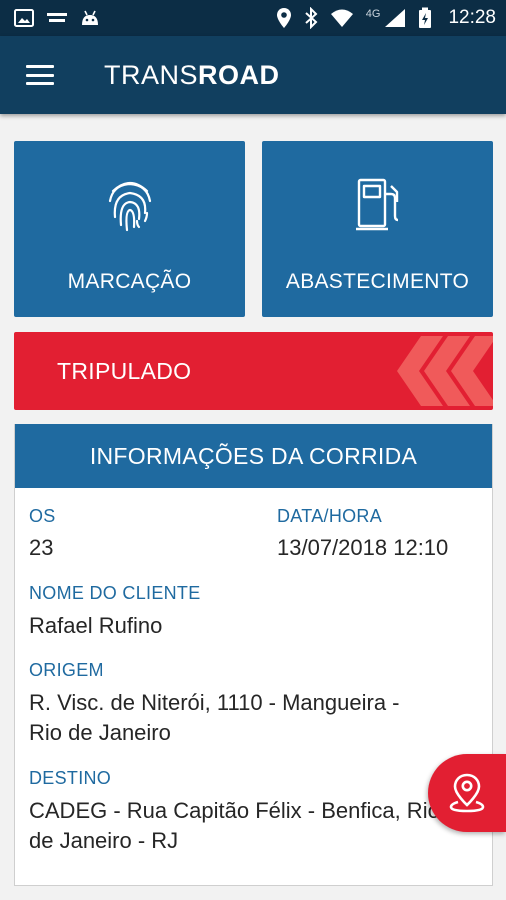 Image resolution: width=506 pixels, height=900 pixels. What do you see at coordinates (341, 18) in the screenshot?
I see `wifi-icon` at bounding box center [341, 18].